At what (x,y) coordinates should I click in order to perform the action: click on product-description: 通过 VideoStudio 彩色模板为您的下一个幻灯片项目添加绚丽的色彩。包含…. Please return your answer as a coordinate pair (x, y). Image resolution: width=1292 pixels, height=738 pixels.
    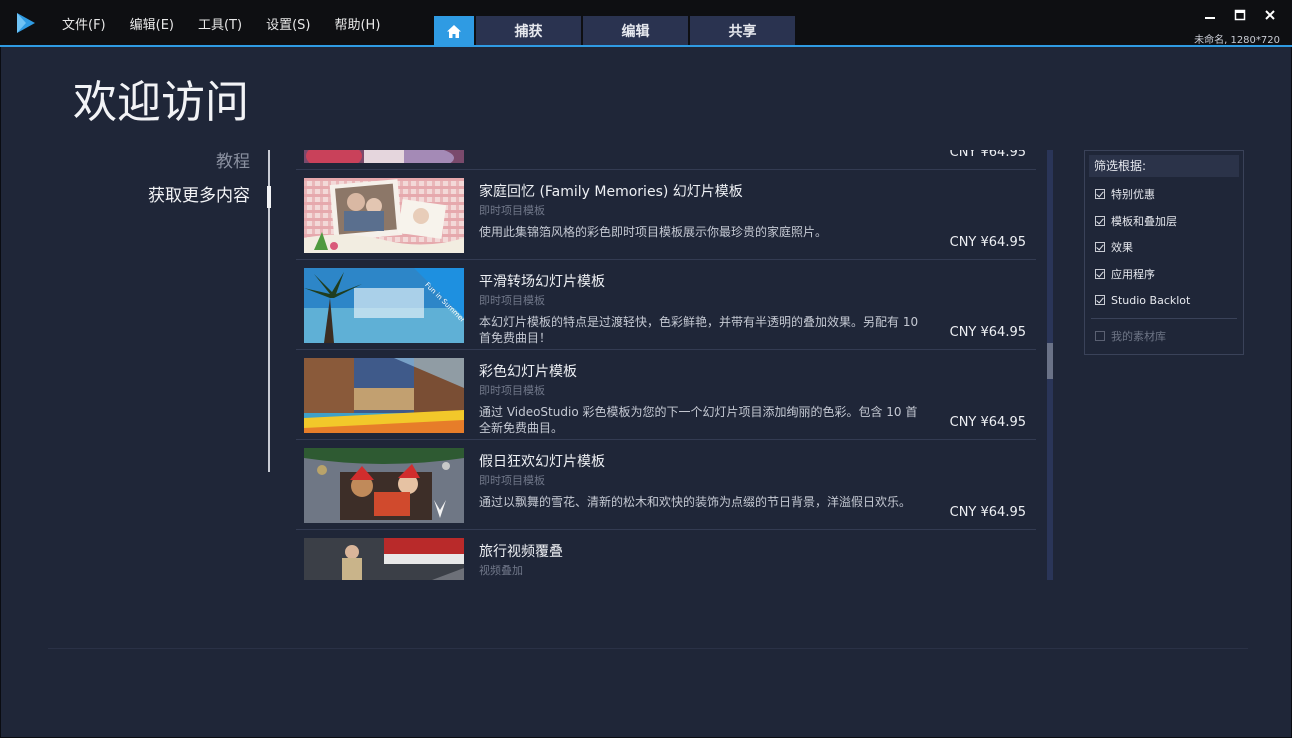
    Looking at the image, I should click on (698, 420).